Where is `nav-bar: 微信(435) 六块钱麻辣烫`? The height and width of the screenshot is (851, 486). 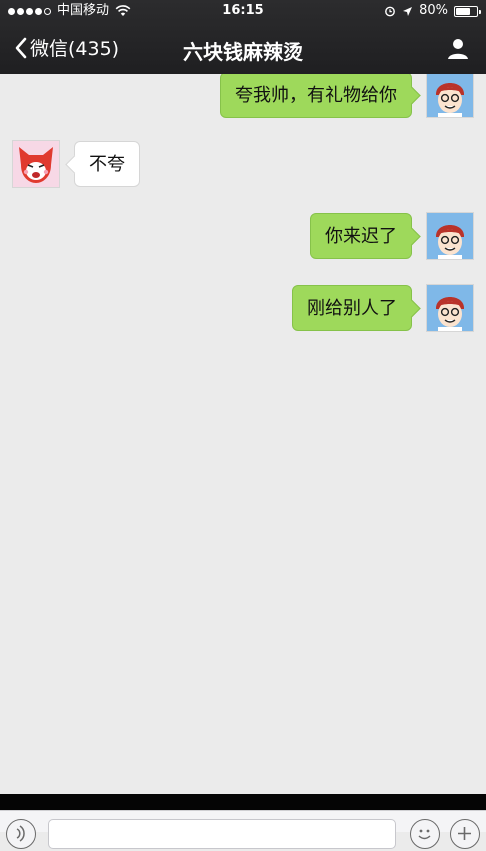 nav-bar: 微信(435) 六块钱麻辣烫 is located at coordinates (243, 48).